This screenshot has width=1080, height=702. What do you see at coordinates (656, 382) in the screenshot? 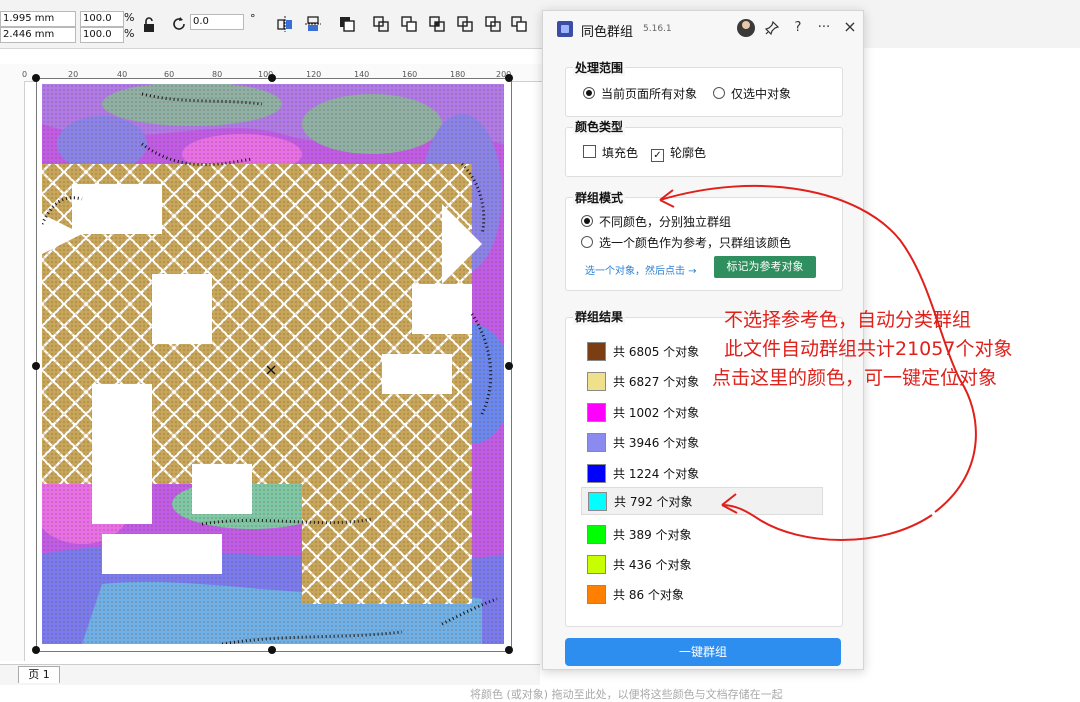
I see `result-count: 共 6827 个对象` at bounding box center [656, 382].